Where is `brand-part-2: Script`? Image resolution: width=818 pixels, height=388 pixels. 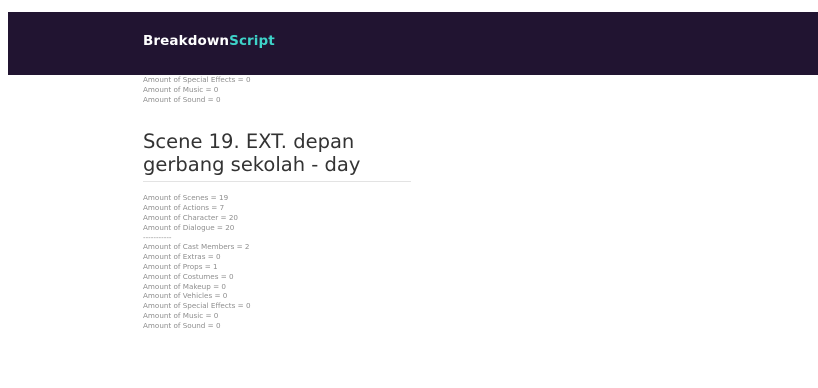 brand-part-2: Script is located at coordinates (252, 41).